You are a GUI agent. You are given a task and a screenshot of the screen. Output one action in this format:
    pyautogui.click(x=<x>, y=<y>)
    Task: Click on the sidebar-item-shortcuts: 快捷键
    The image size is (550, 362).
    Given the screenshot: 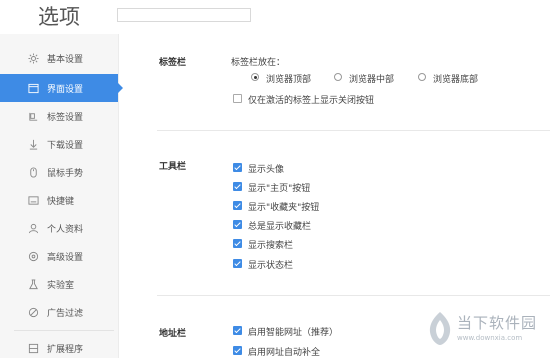 What is the action you would take?
    pyautogui.click(x=59, y=200)
    